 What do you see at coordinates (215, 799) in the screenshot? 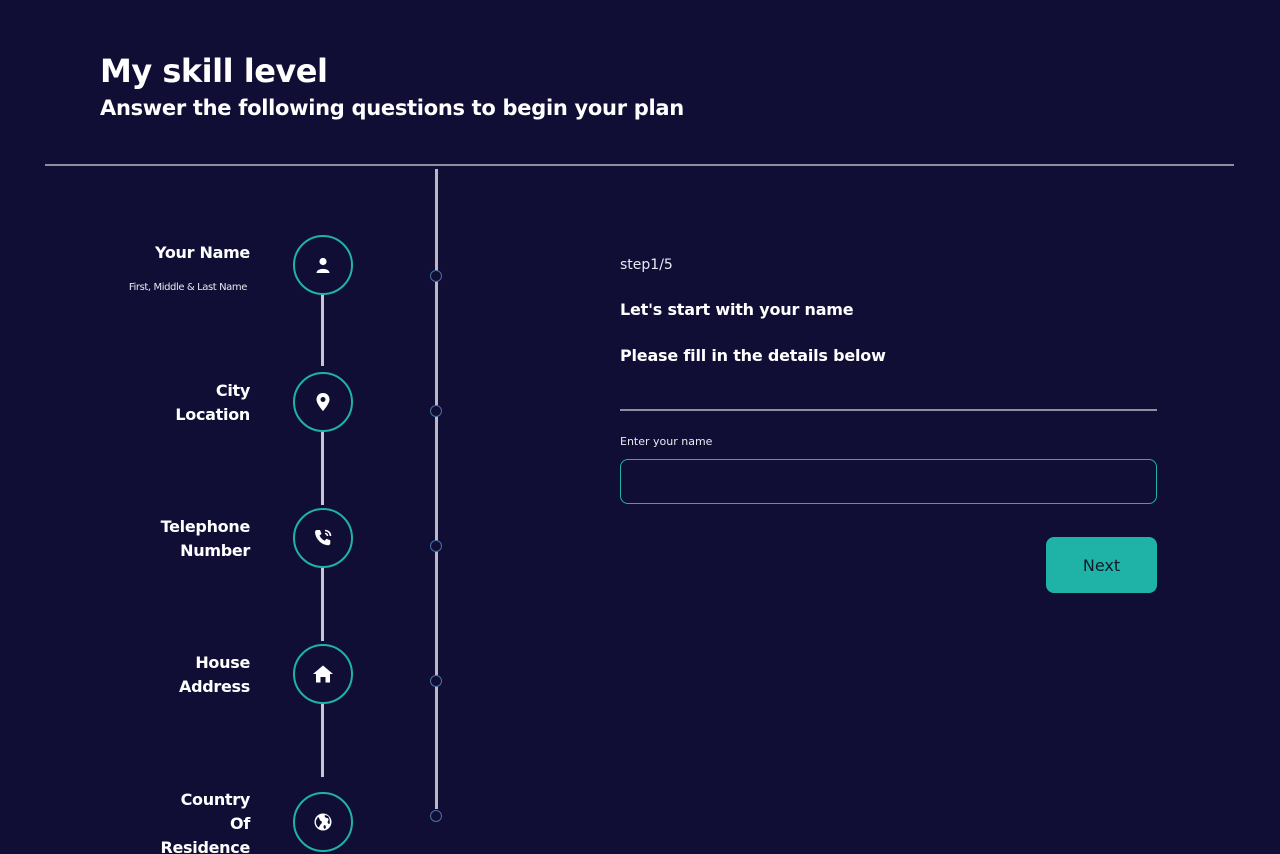
I see `step-label-line: Country` at bounding box center [215, 799].